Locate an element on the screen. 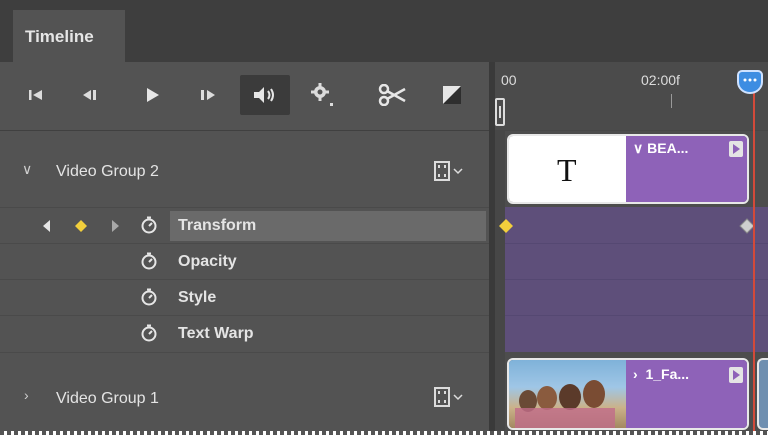 Image resolution: width=768 pixels, height=435 pixels. property-label: Opacity is located at coordinates (207, 261).